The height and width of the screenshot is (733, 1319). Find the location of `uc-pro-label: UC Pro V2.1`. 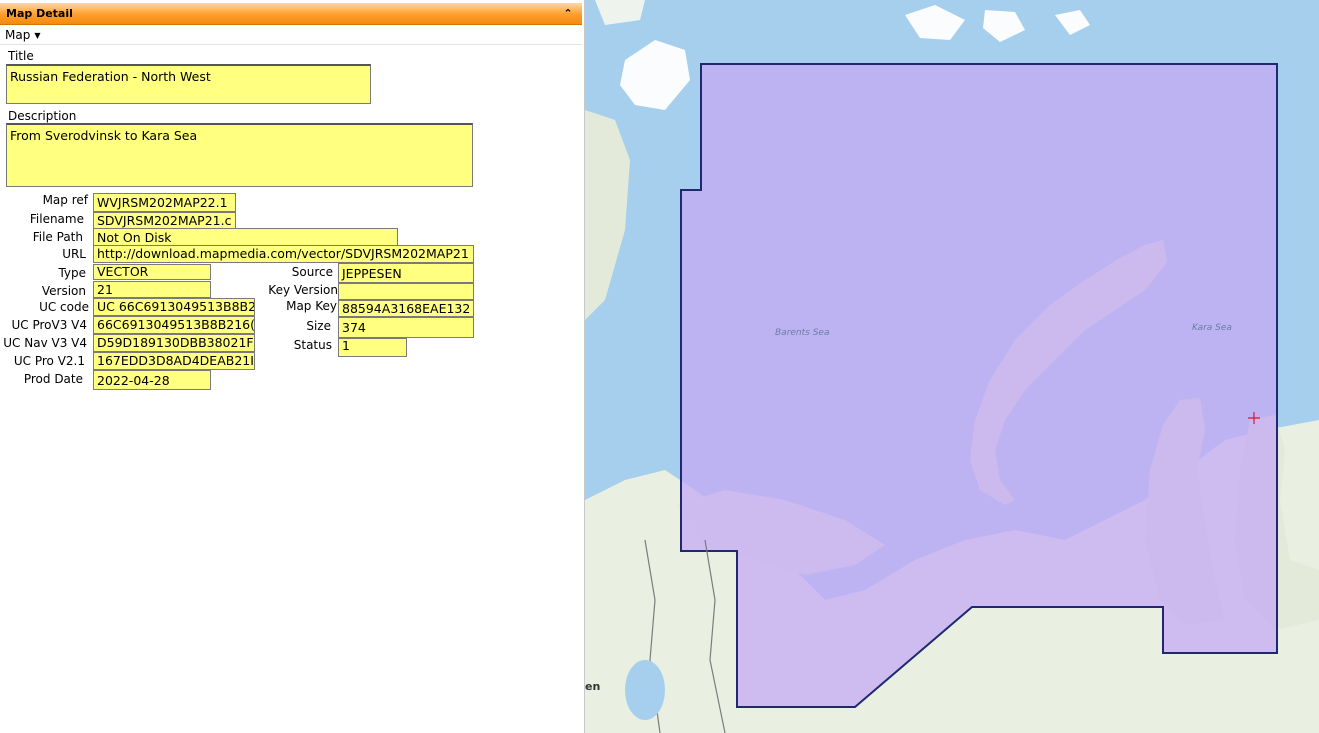

uc-pro-label: UC Pro V2.1 is located at coordinates (49, 361).